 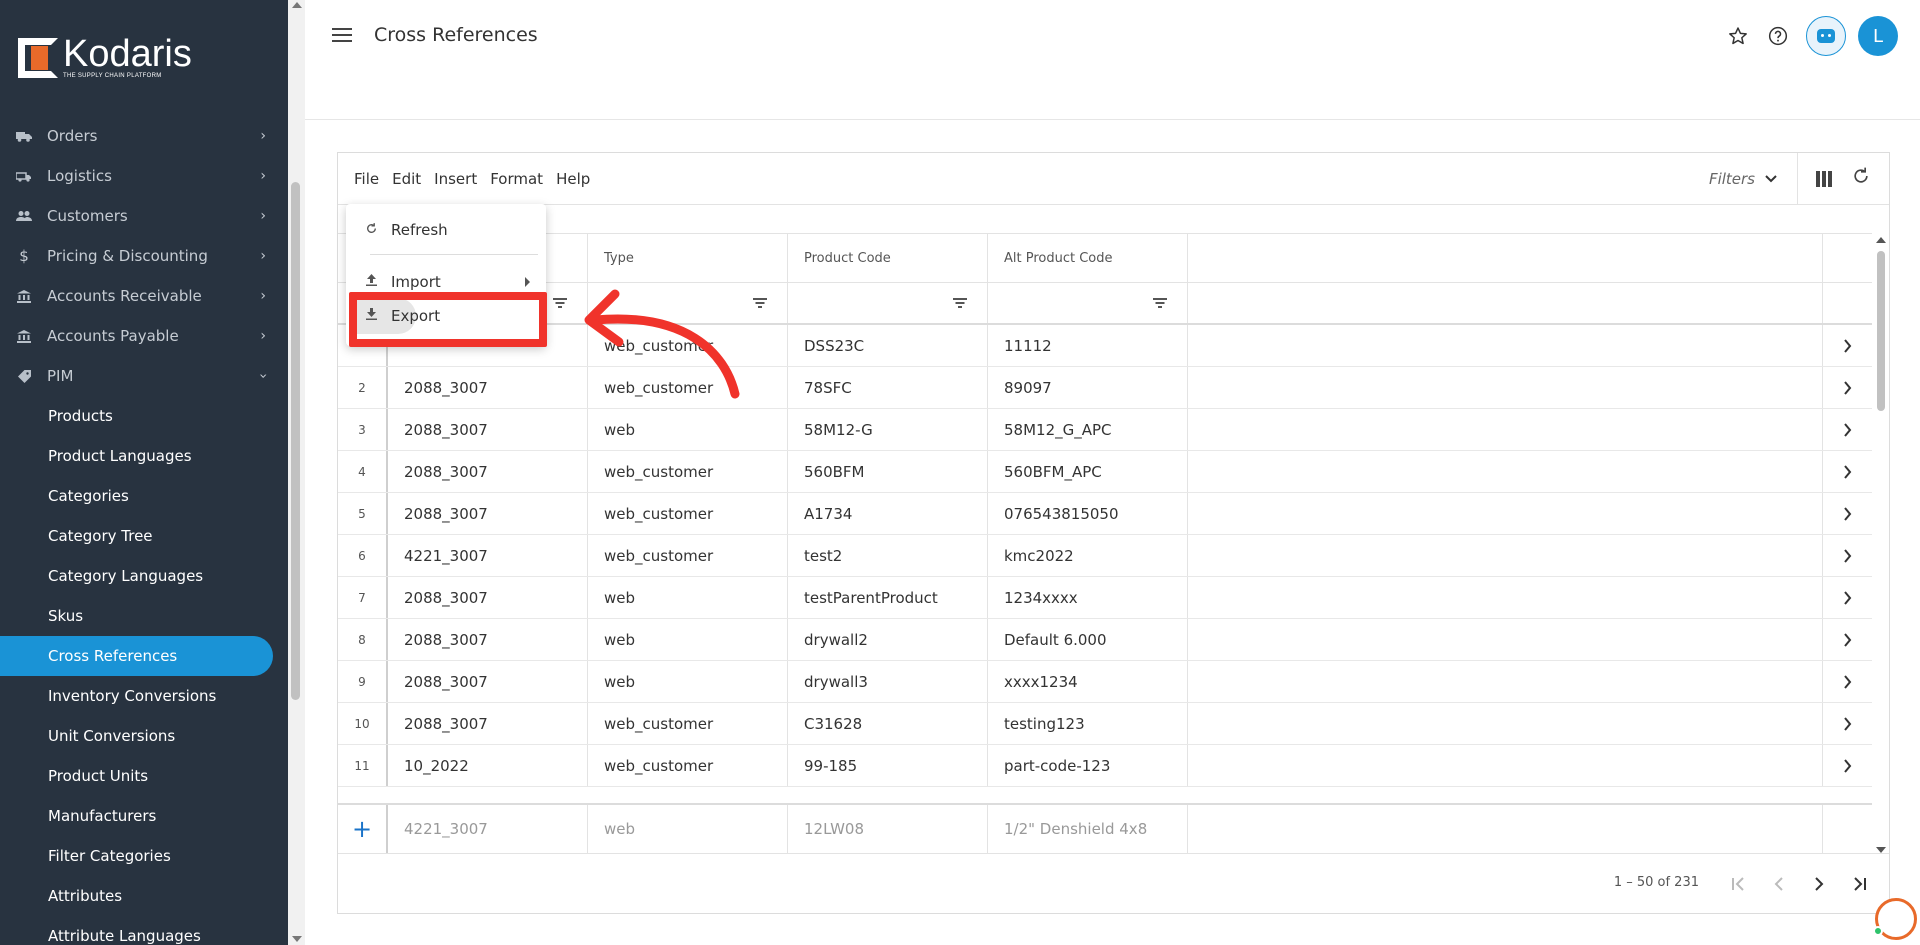 I want to click on new-row-product-code: 12LW08, so click(x=888, y=829).